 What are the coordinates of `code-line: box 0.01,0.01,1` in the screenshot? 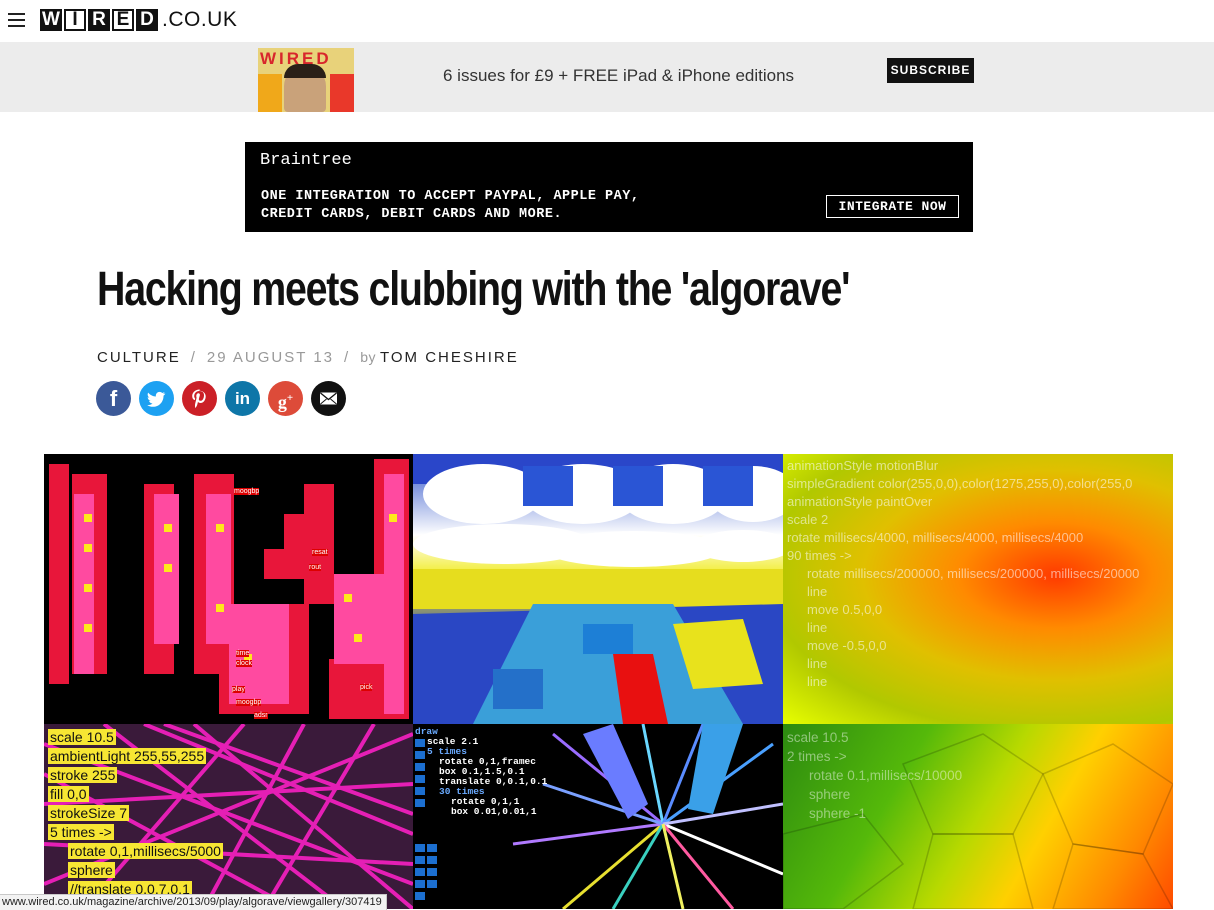 It's located at (494, 811).